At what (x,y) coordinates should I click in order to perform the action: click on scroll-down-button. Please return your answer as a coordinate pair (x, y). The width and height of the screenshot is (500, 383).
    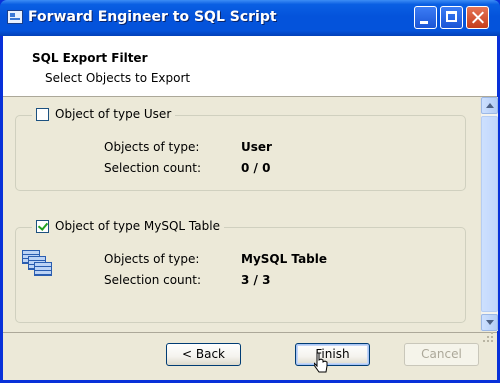
    Looking at the image, I should click on (489, 322).